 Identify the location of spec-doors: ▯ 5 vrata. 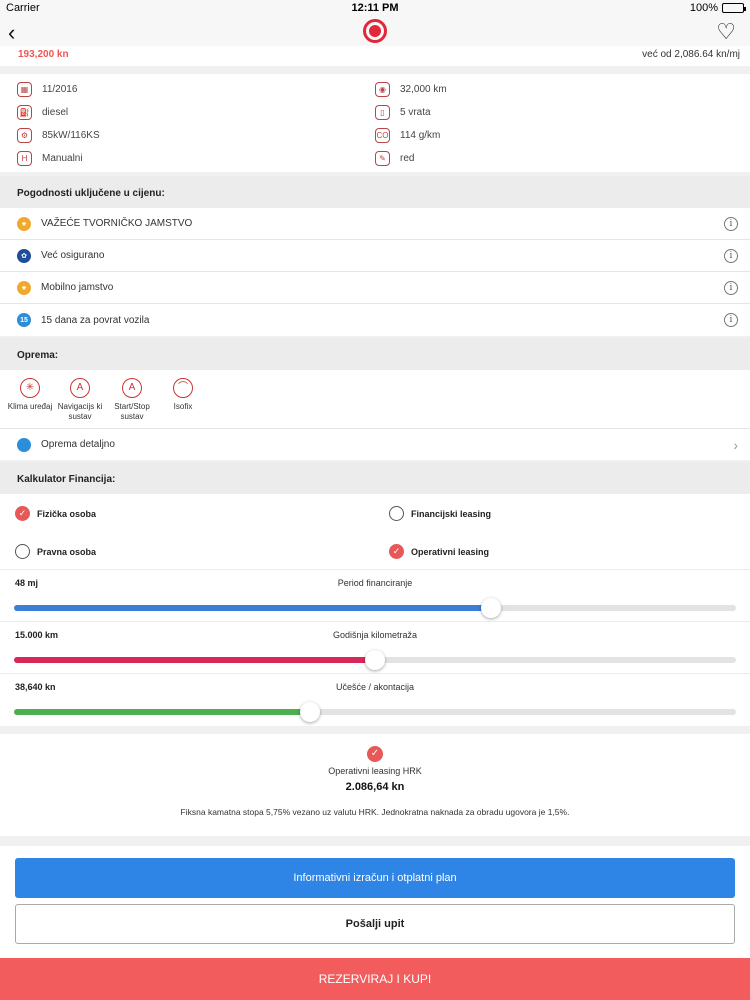
(403, 112).